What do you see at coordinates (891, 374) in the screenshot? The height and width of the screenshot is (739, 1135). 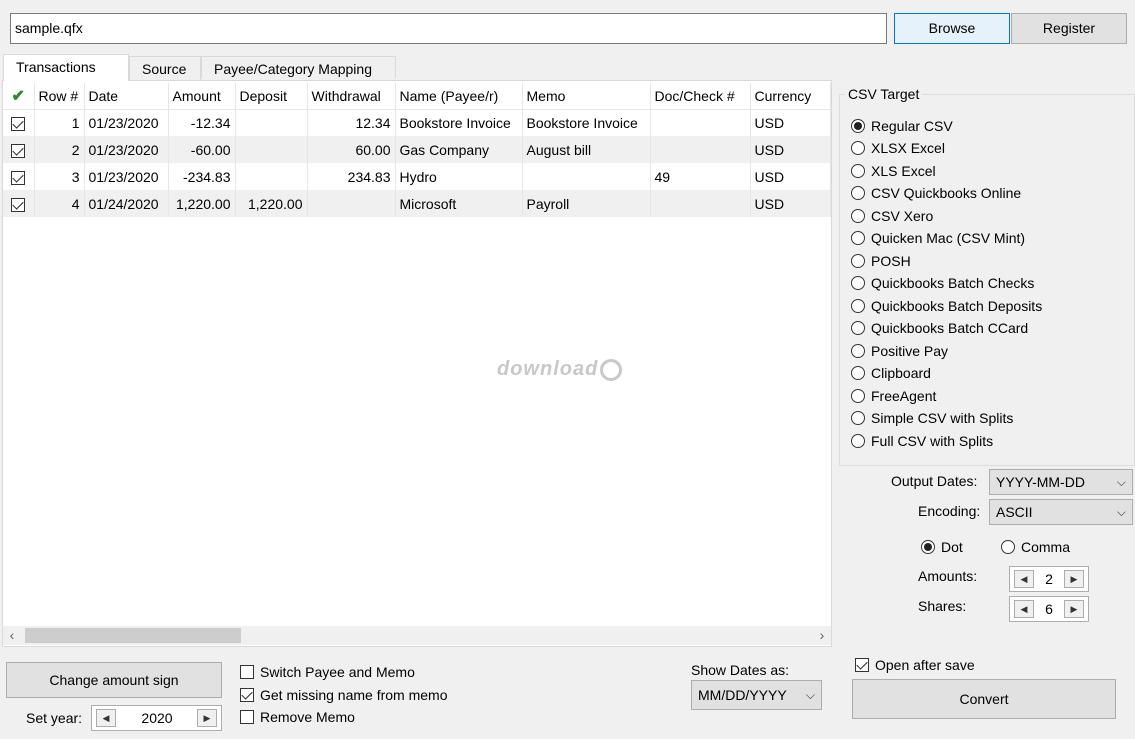 I see `radio-clipboard: Clipboard` at bounding box center [891, 374].